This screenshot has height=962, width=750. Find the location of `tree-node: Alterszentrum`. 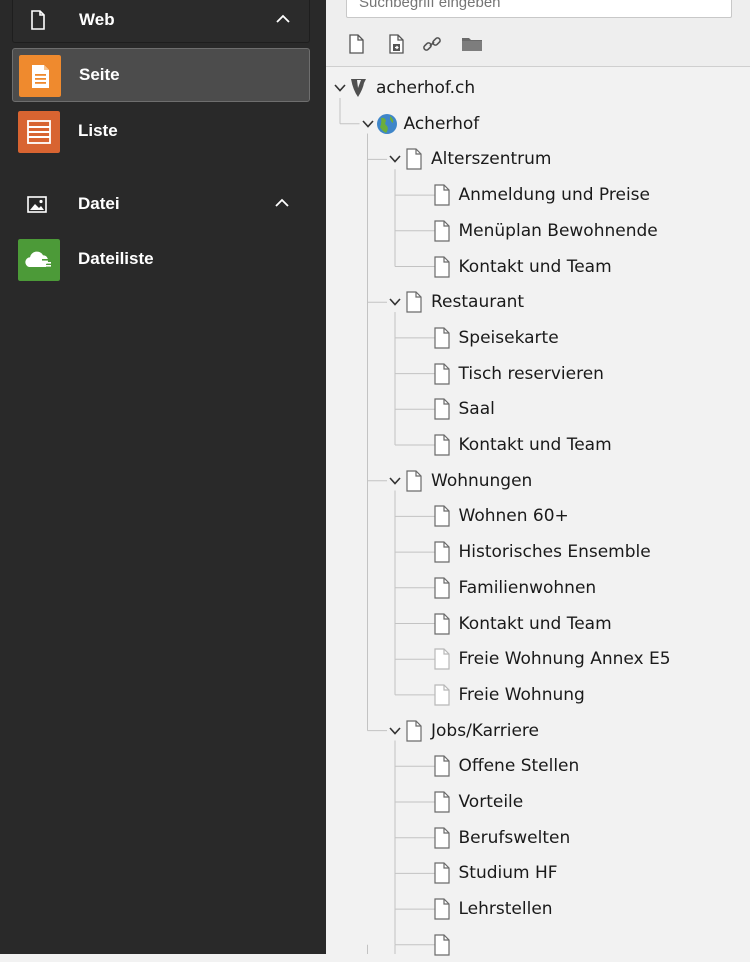

tree-node: Alterszentrum is located at coordinates (538, 159).